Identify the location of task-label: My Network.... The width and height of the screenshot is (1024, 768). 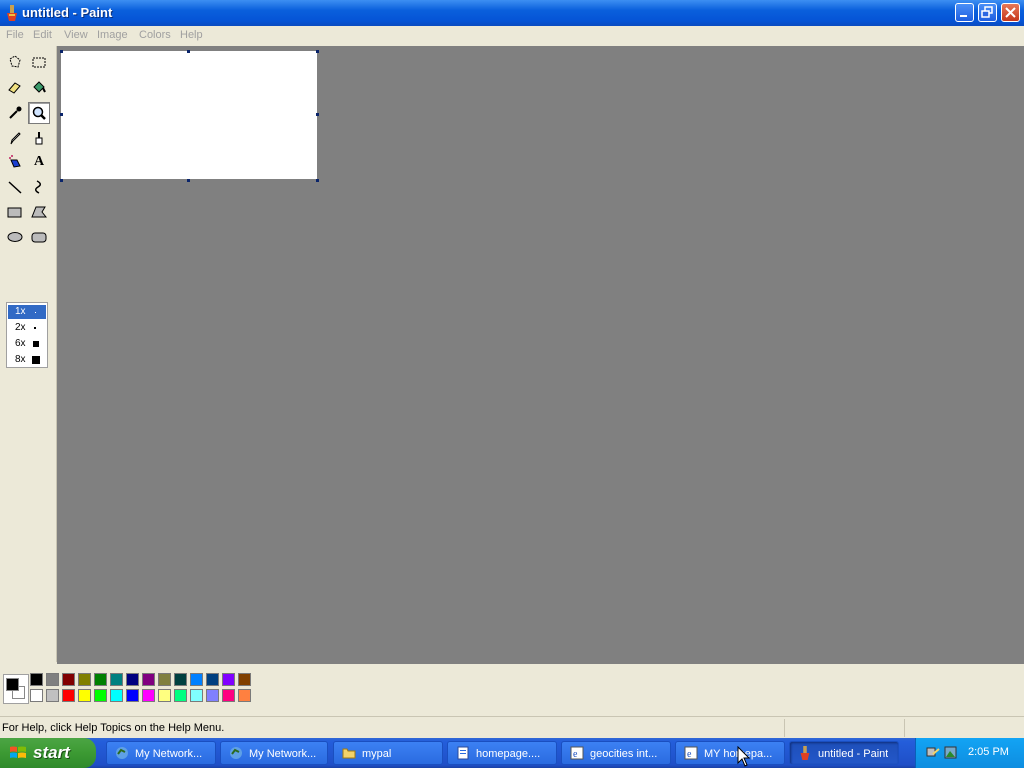
(283, 754).